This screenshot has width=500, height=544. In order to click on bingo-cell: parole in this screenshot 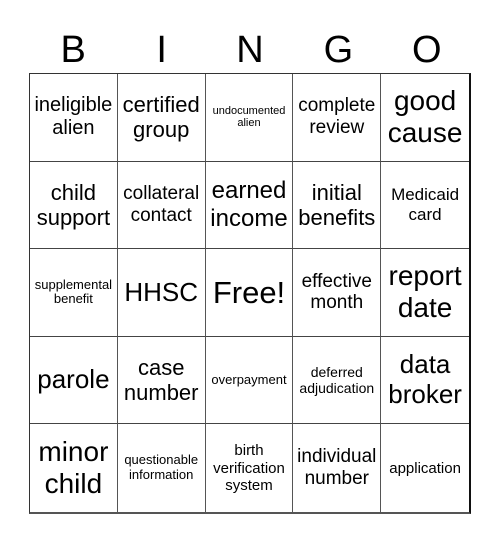, I will do `click(74, 380)`.